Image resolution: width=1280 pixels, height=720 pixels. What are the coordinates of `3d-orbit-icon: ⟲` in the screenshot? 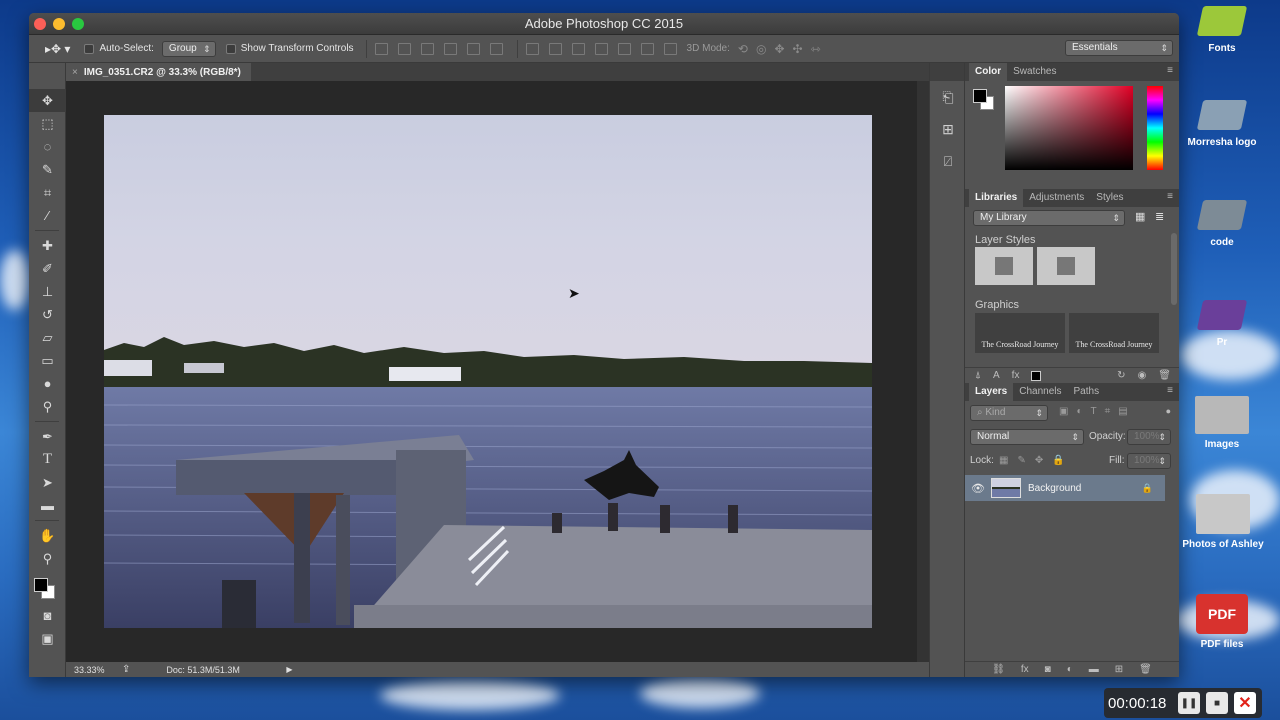 It's located at (743, 49).